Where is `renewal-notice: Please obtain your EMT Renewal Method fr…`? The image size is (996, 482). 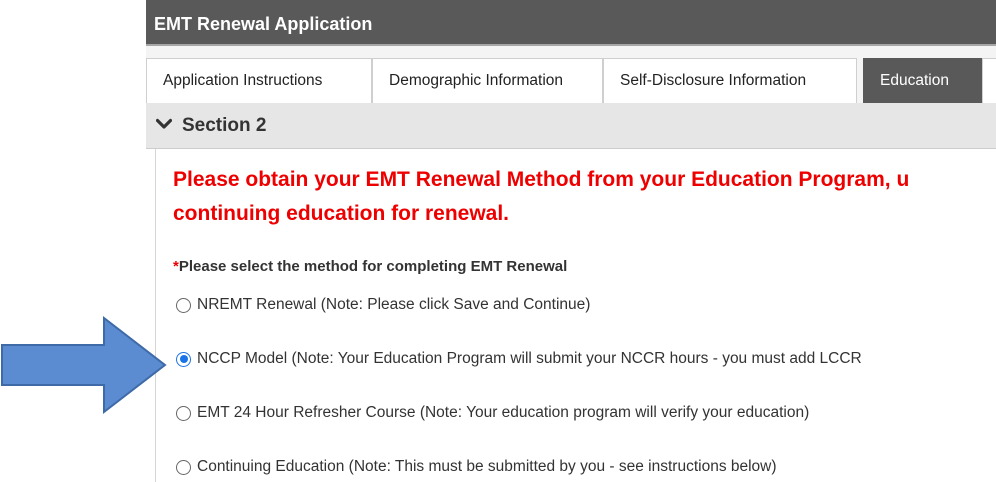 renewal-notice: Please obtain your EMT Renewal Method fr… is located at coordinates (584, 197).